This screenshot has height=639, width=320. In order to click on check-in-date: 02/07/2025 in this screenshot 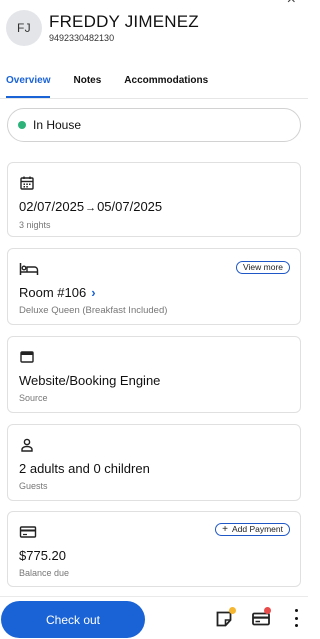, I will do `click(52, 206)`.